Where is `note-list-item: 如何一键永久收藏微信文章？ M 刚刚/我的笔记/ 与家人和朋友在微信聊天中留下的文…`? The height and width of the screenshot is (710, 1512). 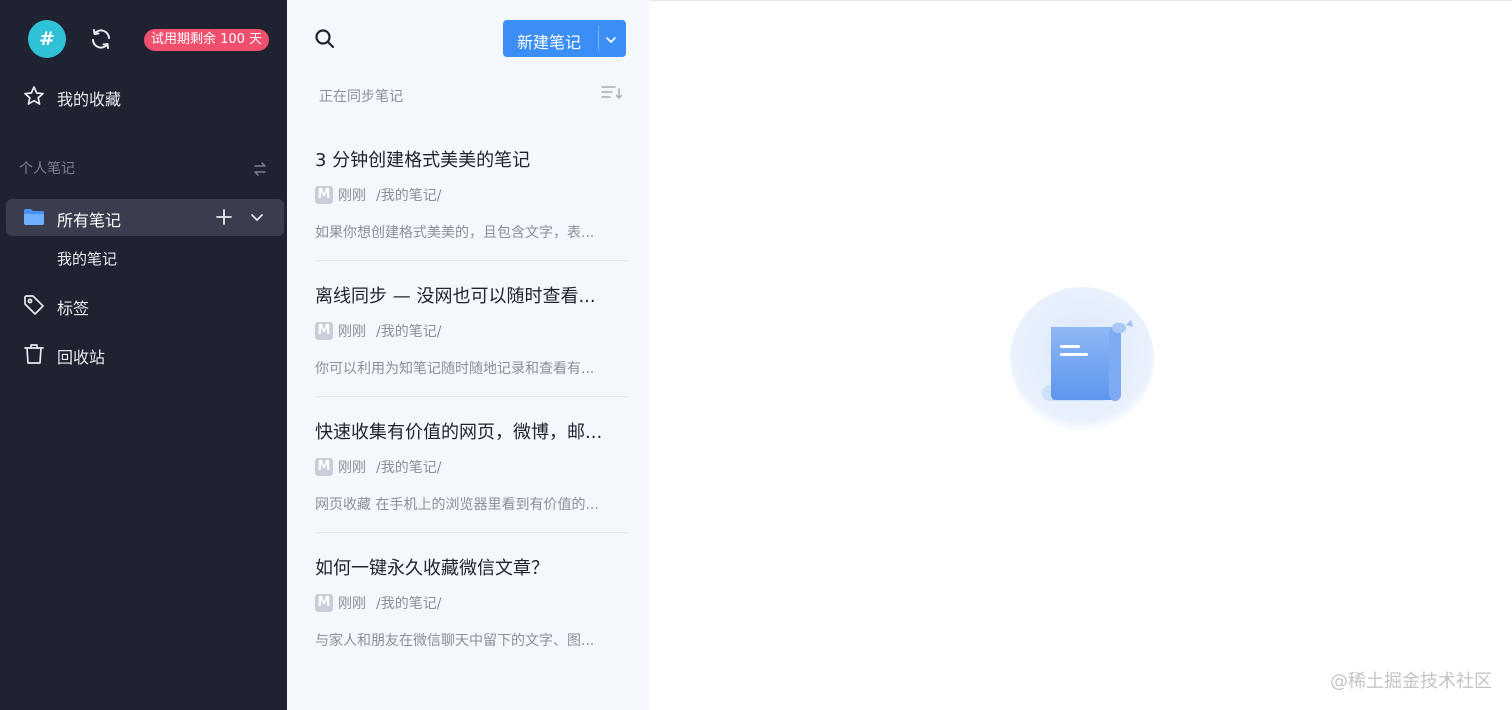
note-list-item: 如何一键永久收藏微信文章？ M 刚刚/我的笔记/ 与家人和朋友在微信聊天中留下的文… is located at coordinates (472, 611).